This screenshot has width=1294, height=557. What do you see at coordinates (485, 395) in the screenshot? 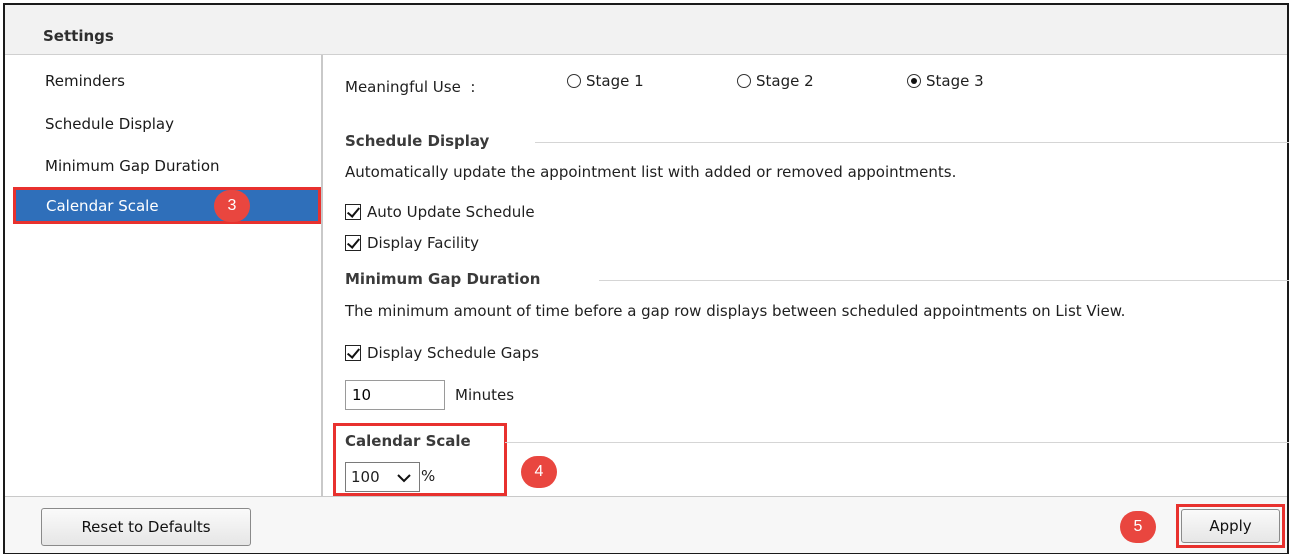
I see `gap-minutes-unit: Minutes` at bounding box center [485, 395].